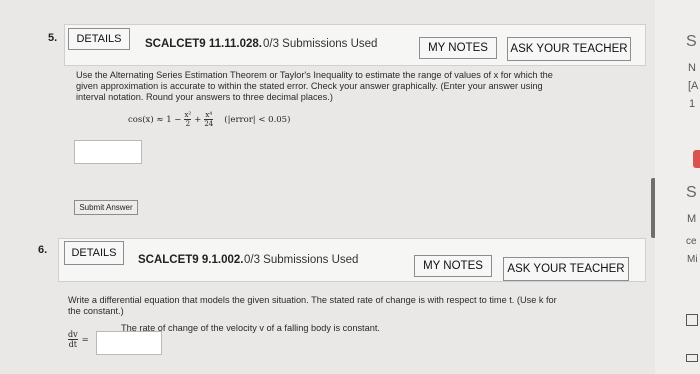  Describe the element at coordinates (692, 358) in the screenshot. I see `keyboard-icon` at that location.